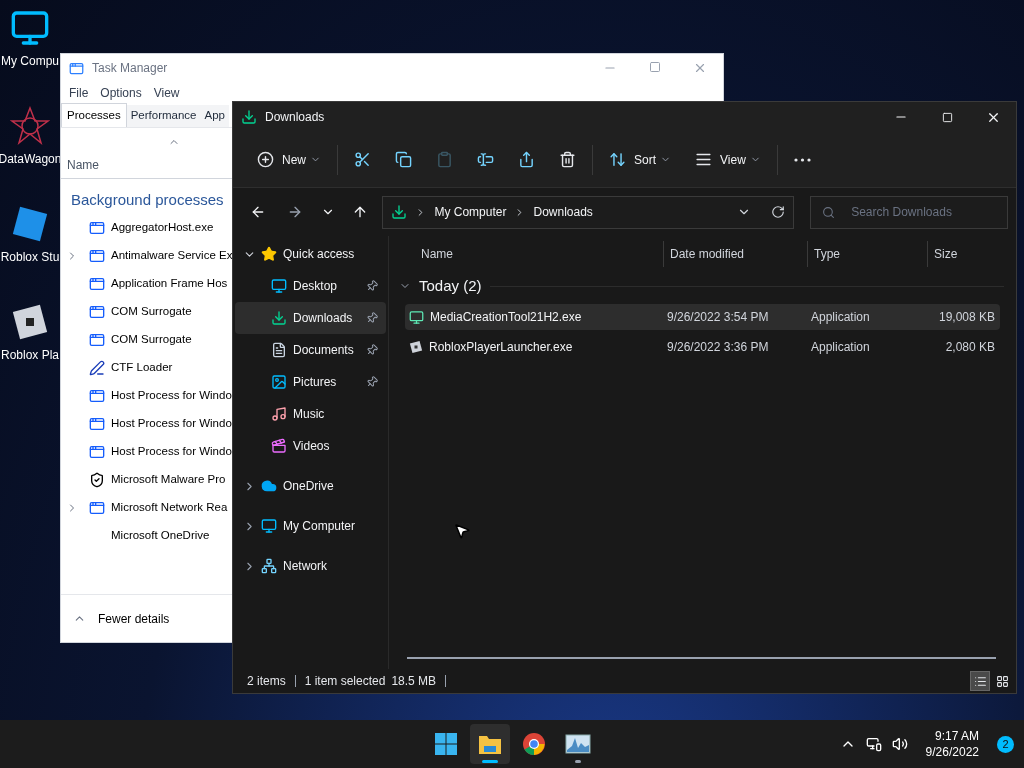  Describe the element at coordinates (399, 212) in the screenshot. I see `download-icon` at that location.